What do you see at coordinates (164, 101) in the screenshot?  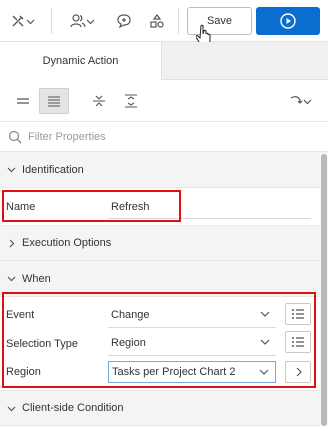 I see `property-editor-toolbar` at bounding box center [164, 101].